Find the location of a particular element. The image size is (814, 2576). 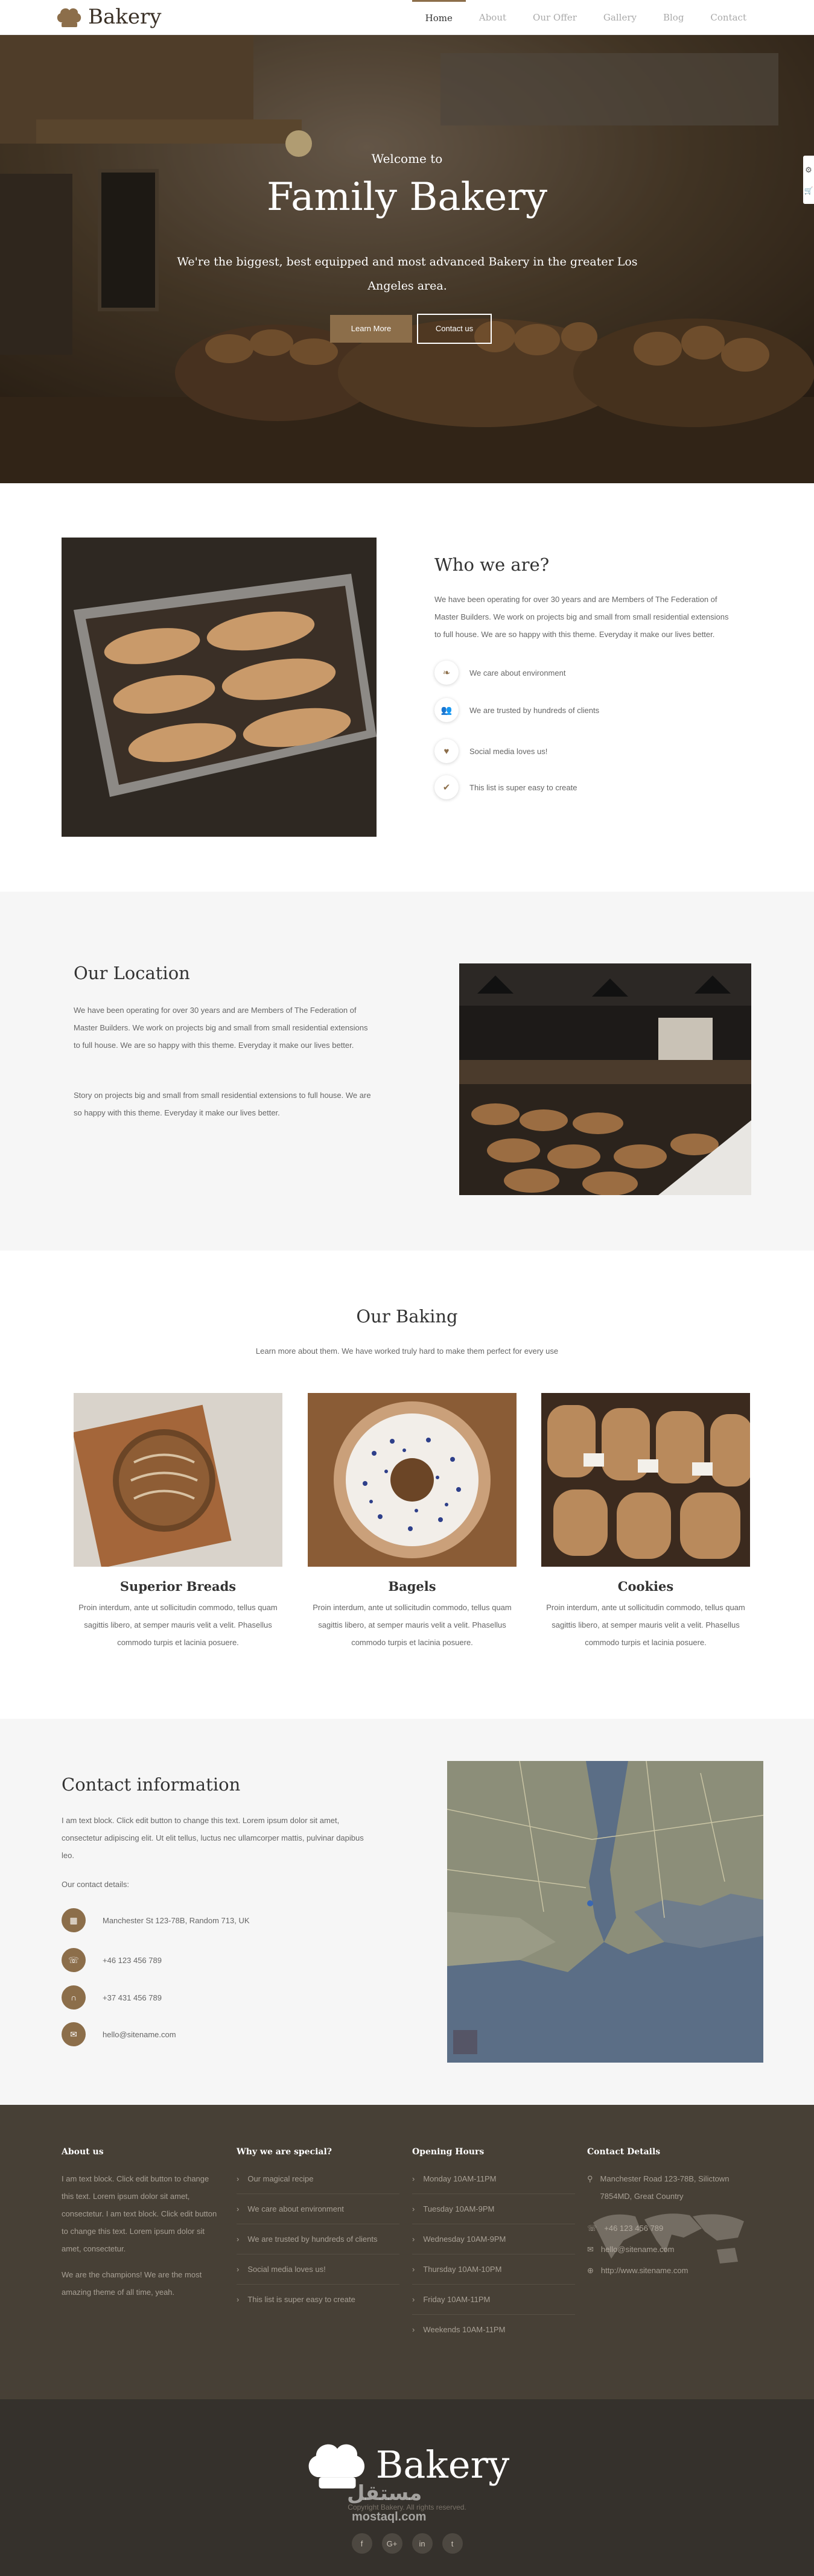

footer-hours-title: Opening Hours is located at coordinates (448, 2152).